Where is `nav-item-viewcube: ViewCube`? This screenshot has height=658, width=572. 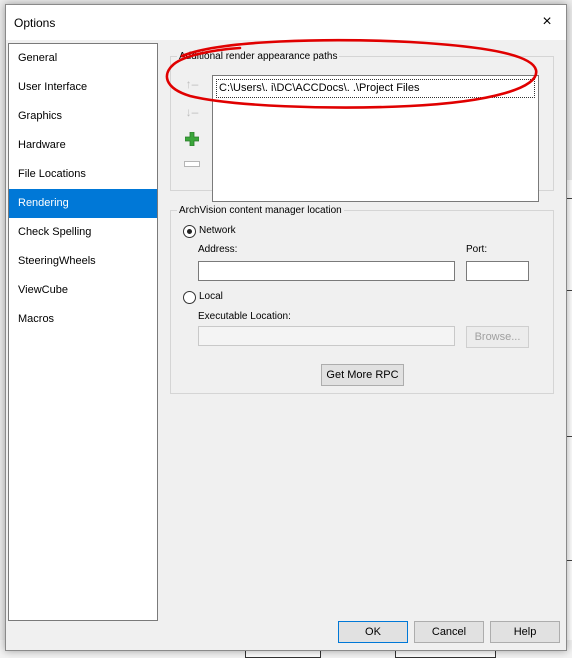 nav-item-viewcube: ViewCube is located at coordinates (83, 290).